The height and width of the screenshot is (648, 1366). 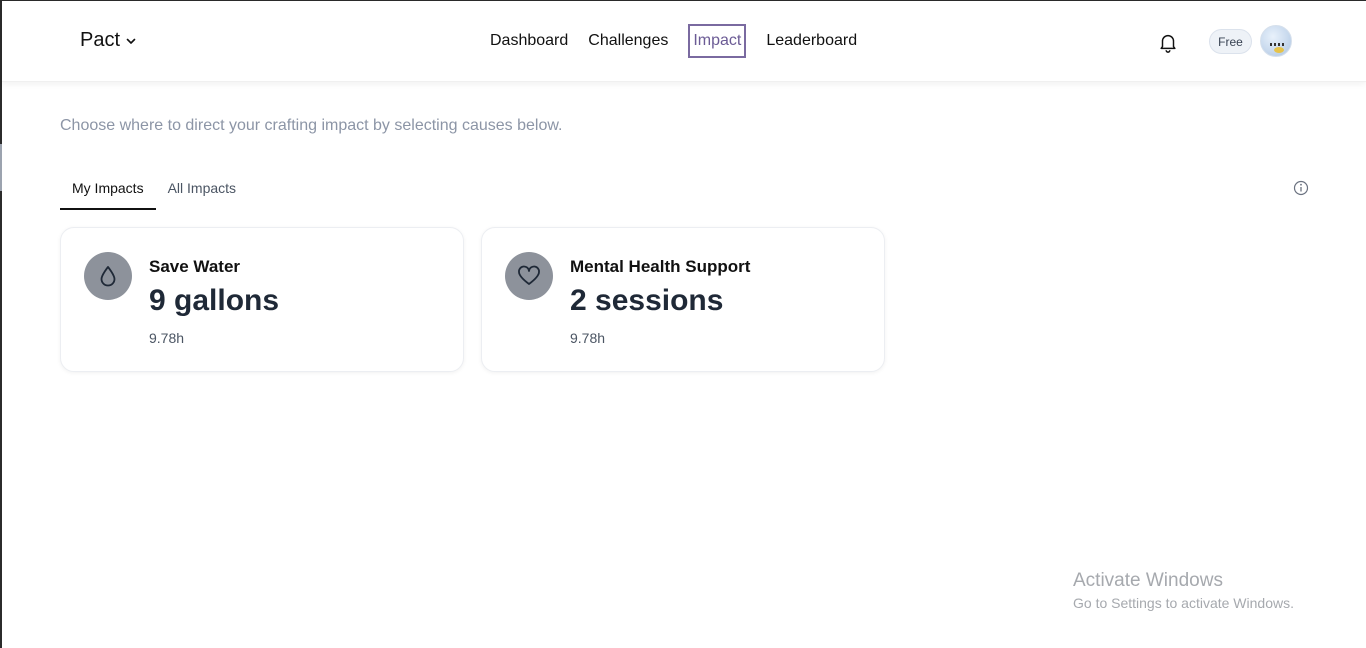 I want to click on avatar-pattern, so click(x=1277, y=44).